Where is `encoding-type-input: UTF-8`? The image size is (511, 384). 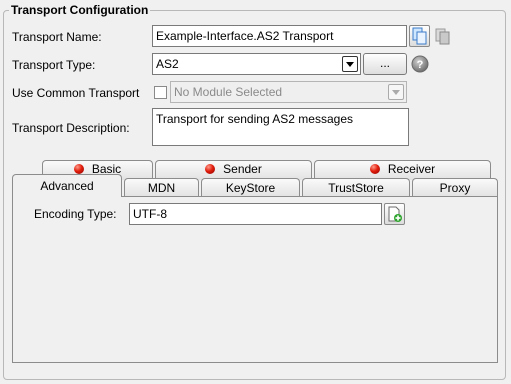
encoding-type-input: UTF-8 is located at coordinates (255, 214).